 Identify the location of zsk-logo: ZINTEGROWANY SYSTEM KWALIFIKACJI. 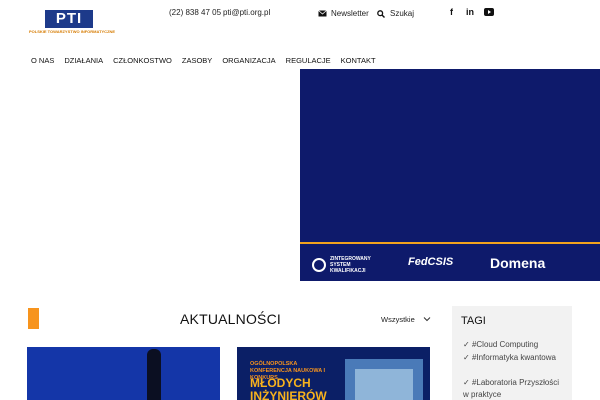
(341, 265).